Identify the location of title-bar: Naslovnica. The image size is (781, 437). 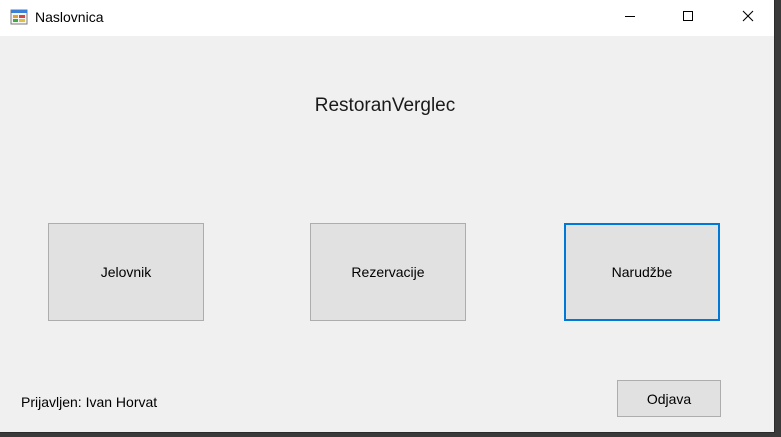
(387, 18).